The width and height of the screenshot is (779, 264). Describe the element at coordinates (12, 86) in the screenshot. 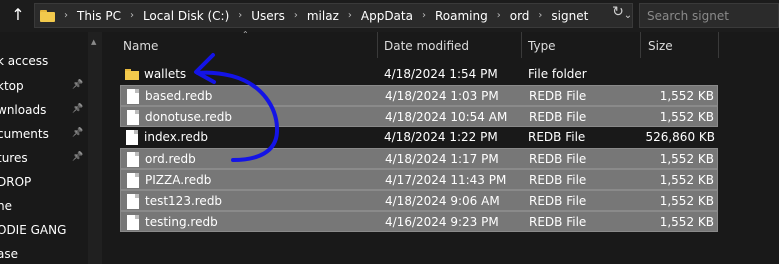

I see `sidebar-item-label: ktop` at that location.